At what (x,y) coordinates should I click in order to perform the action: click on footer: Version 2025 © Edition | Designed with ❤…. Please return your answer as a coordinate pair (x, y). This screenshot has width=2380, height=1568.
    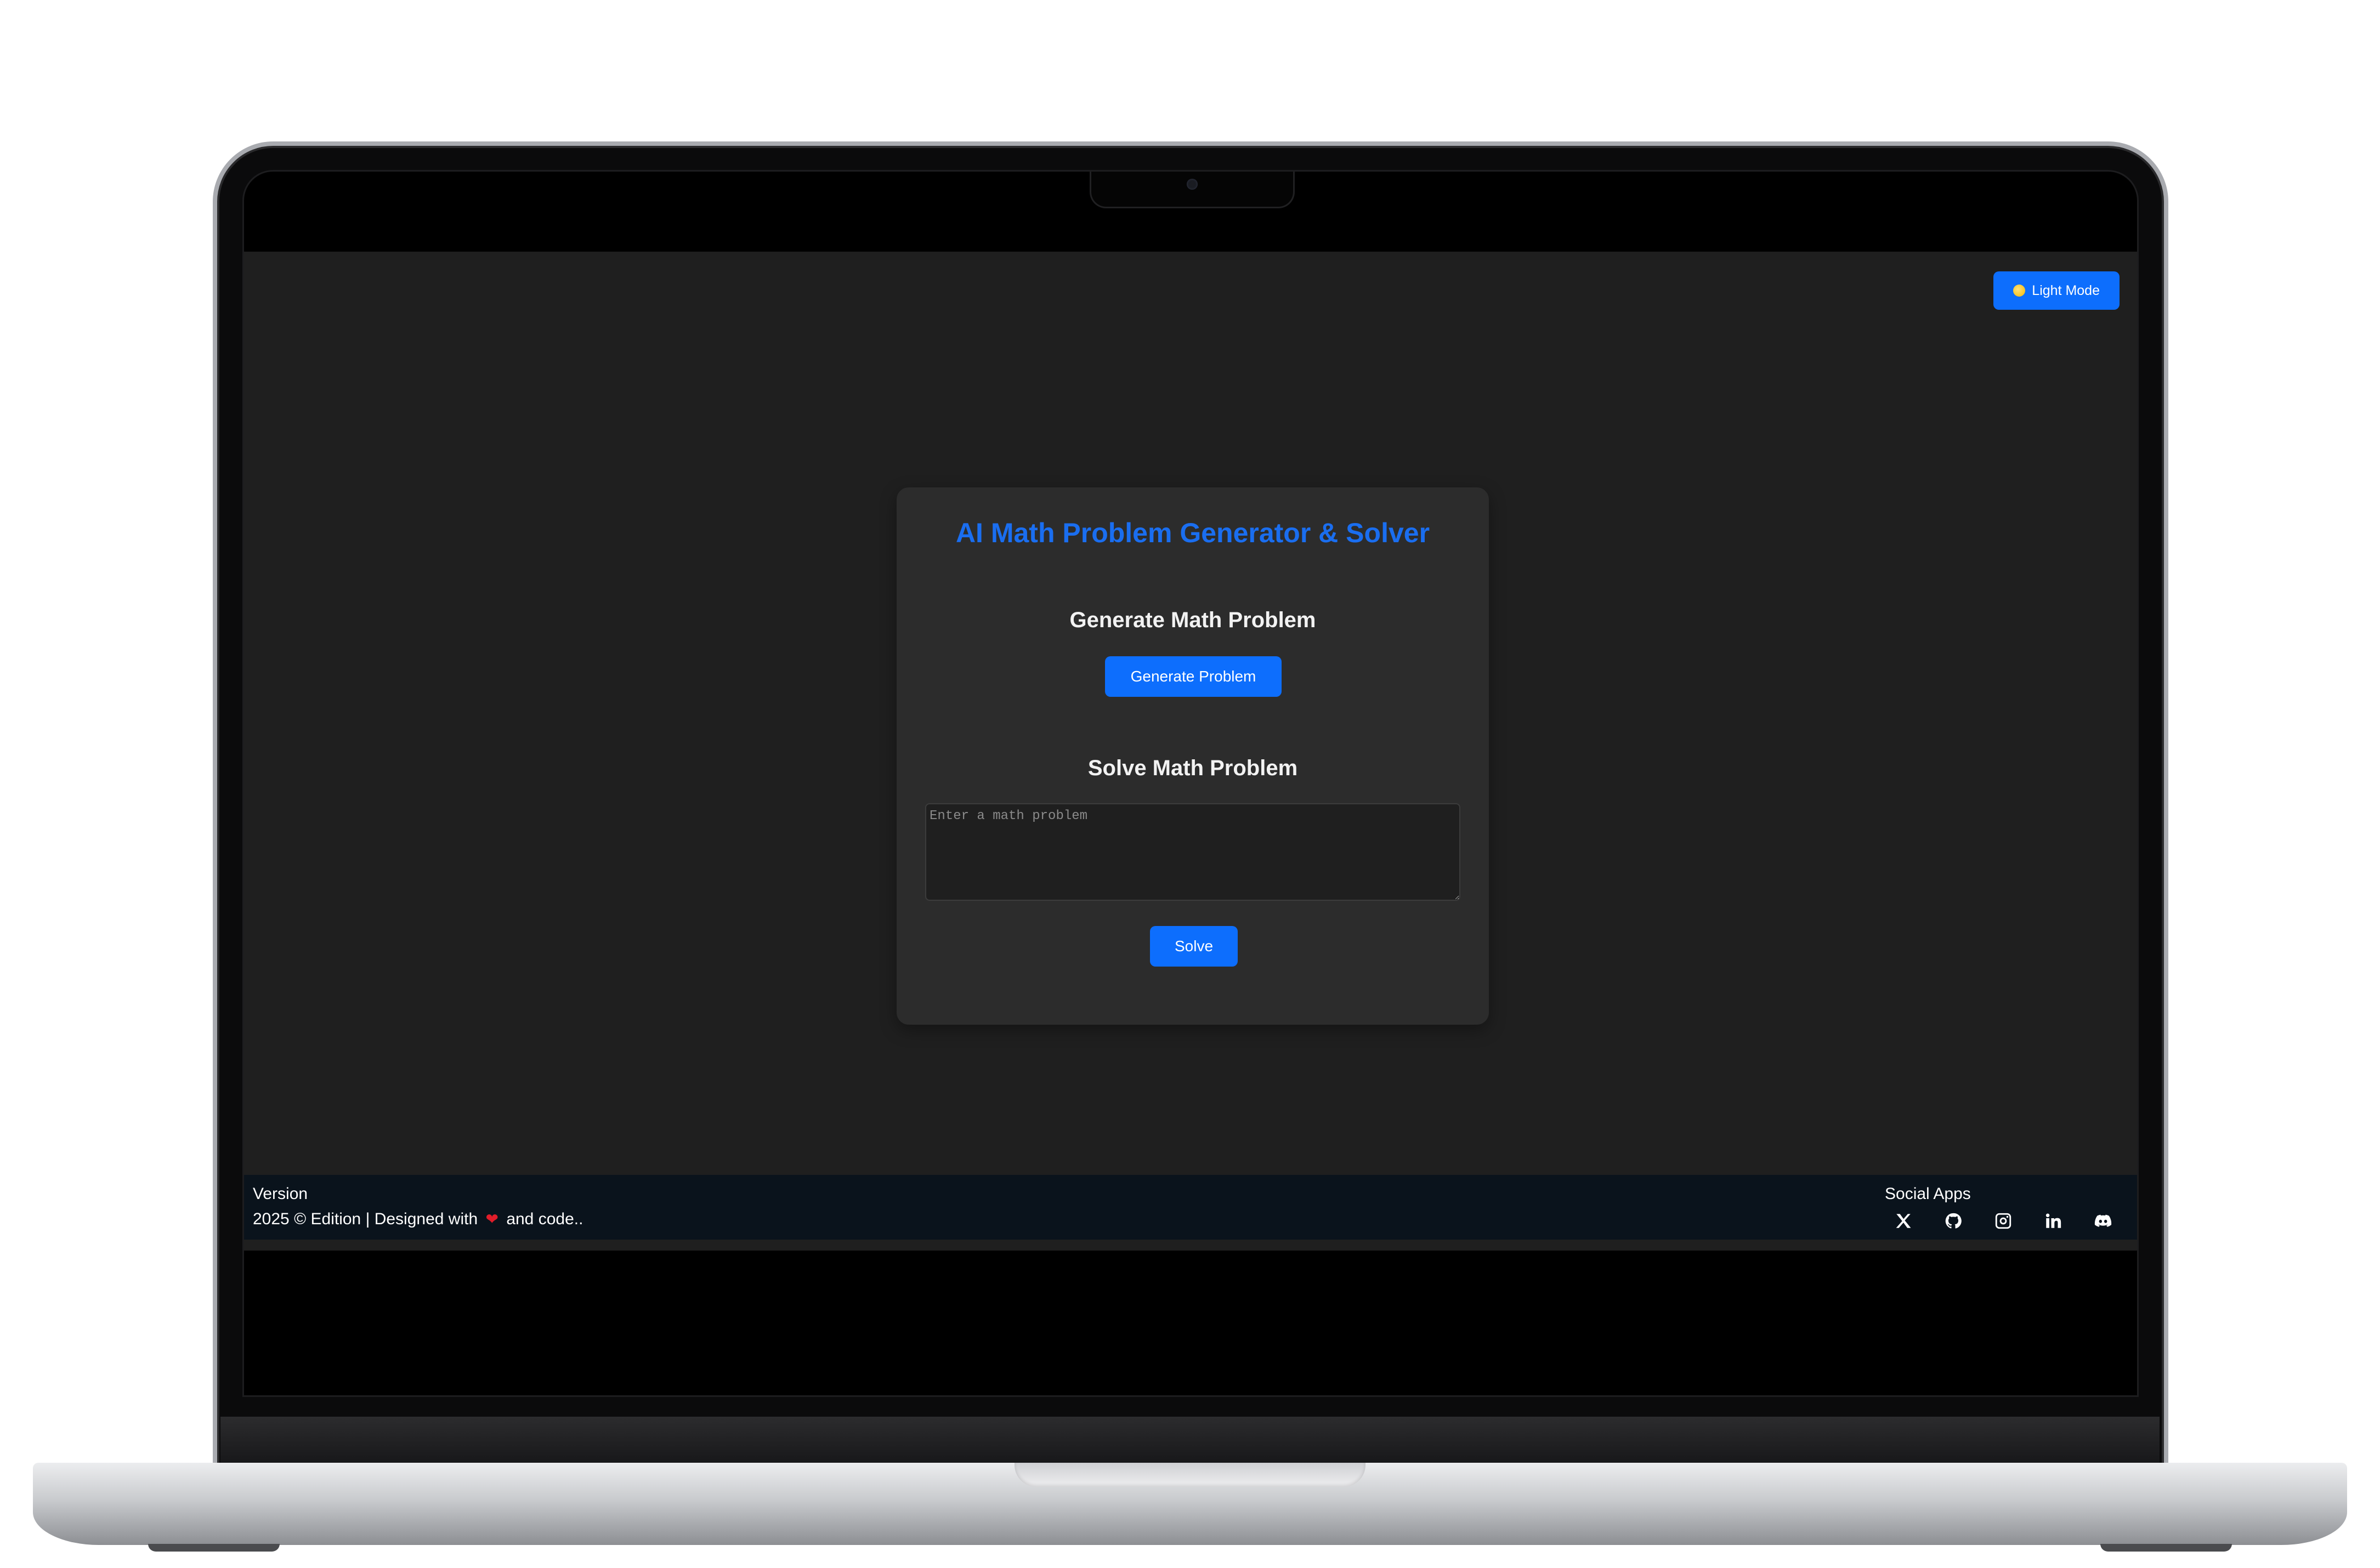
    Looking at the image, I should click on (1190, 1208).